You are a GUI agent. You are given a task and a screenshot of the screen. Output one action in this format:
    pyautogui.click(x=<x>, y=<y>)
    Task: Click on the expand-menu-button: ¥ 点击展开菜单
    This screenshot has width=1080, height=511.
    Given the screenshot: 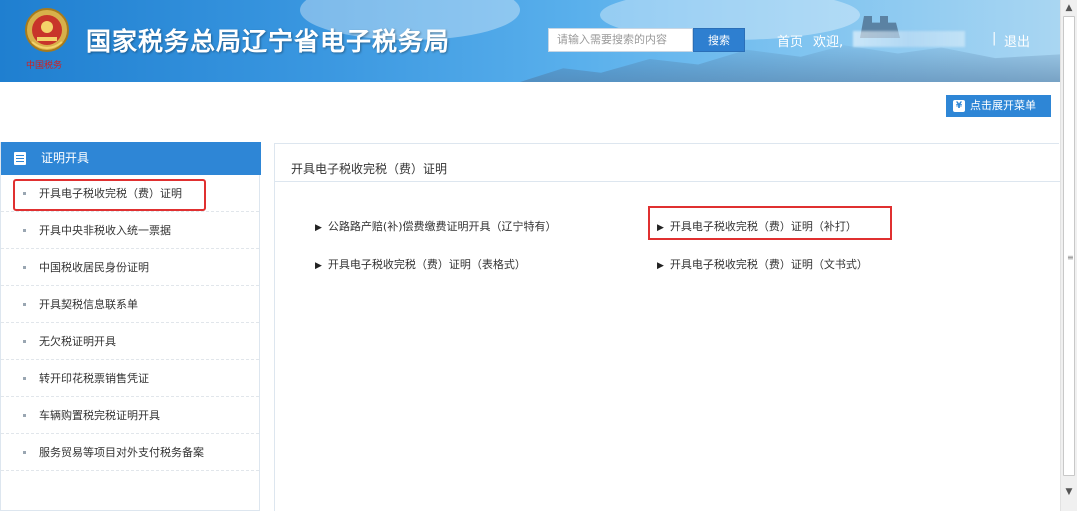 What is the action you would take?
    pyautogui.click(x=998, y=106)
    